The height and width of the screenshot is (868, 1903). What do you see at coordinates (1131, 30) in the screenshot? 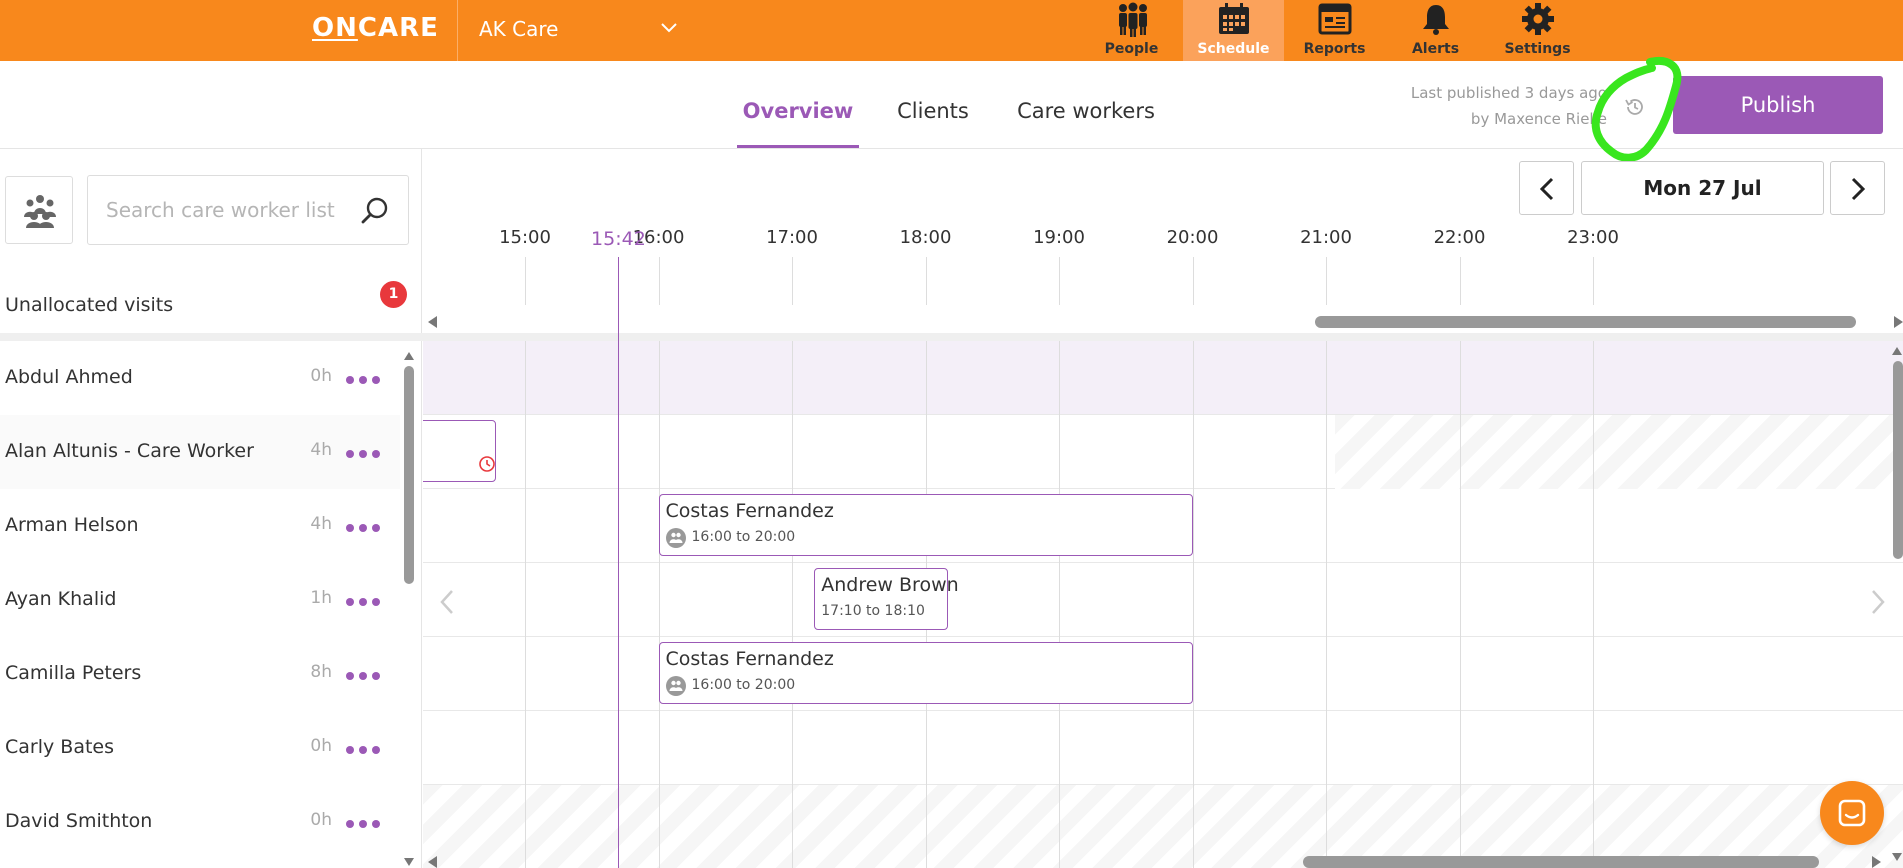
I see `nav-people: People` at bounding box center [1131, 30].